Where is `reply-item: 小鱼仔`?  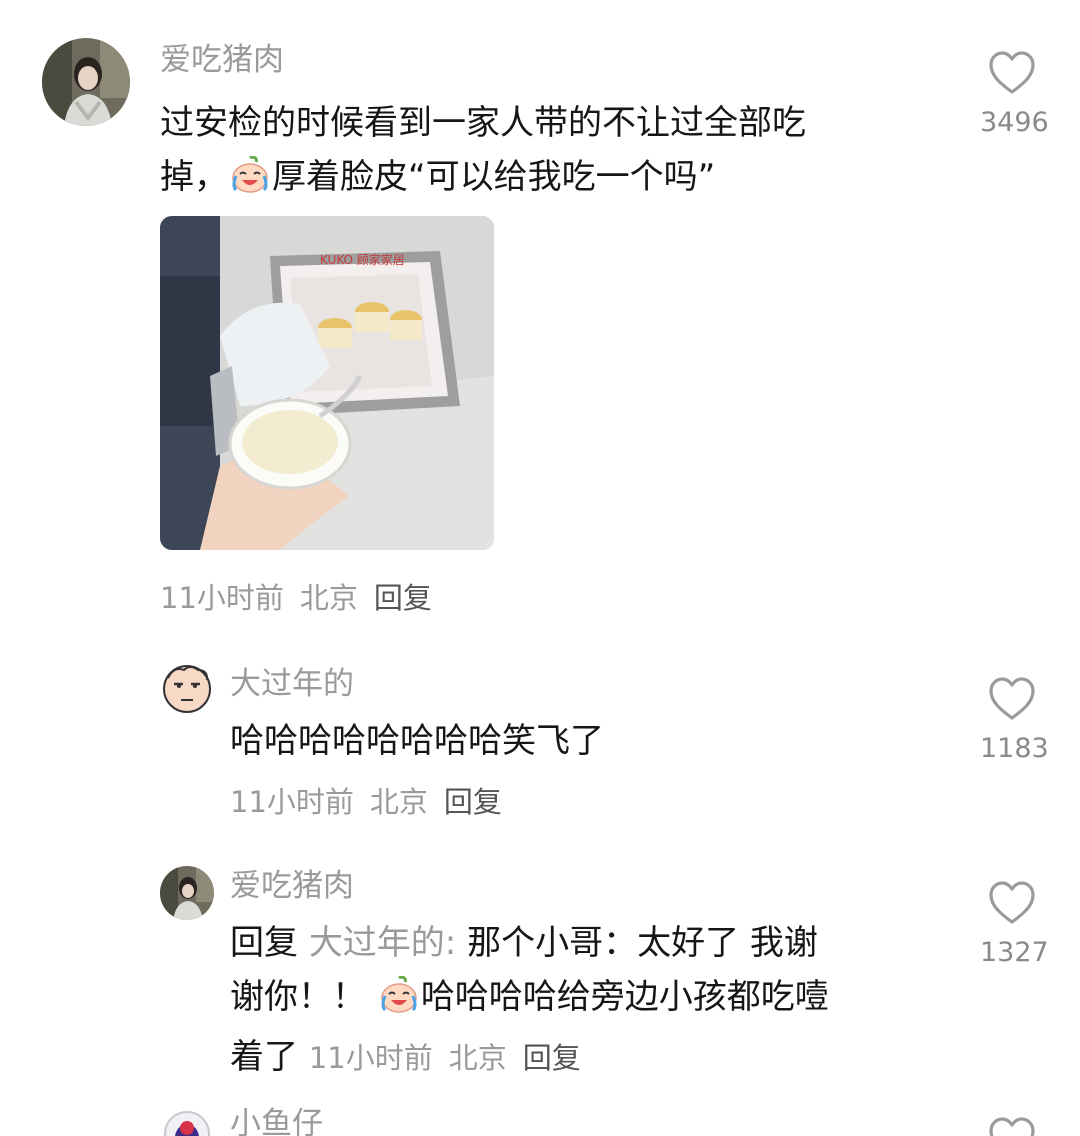 reply-item: 小鱼仔 is located at coordinates (540, 1113).